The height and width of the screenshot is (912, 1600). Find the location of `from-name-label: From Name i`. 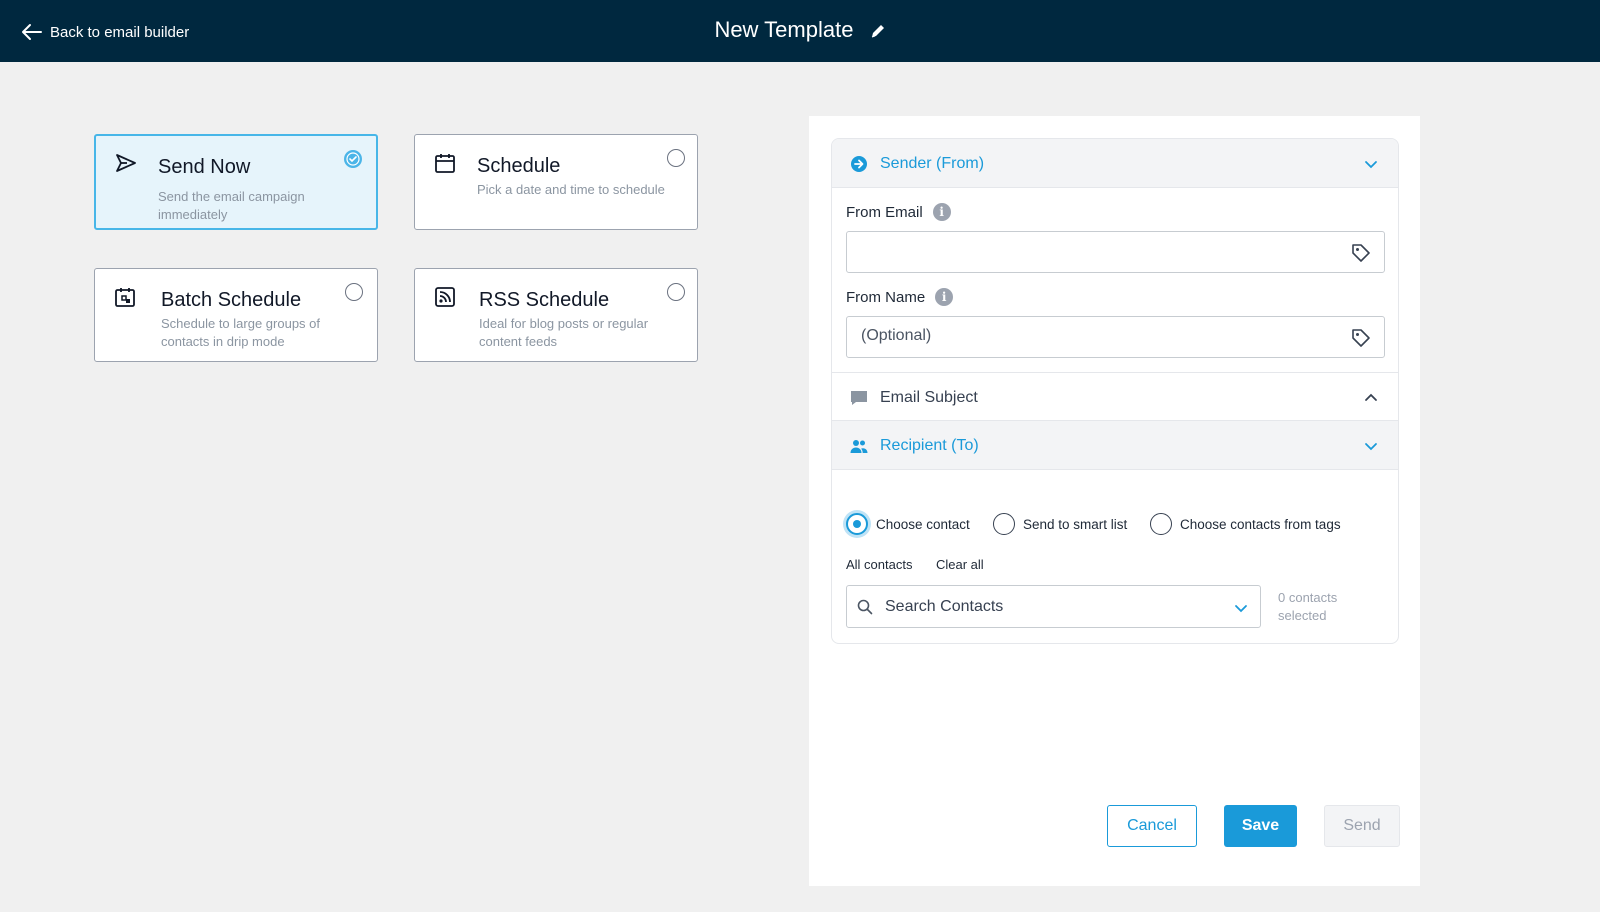

from-name-label: From Name i is located at coordinates (900, 297).